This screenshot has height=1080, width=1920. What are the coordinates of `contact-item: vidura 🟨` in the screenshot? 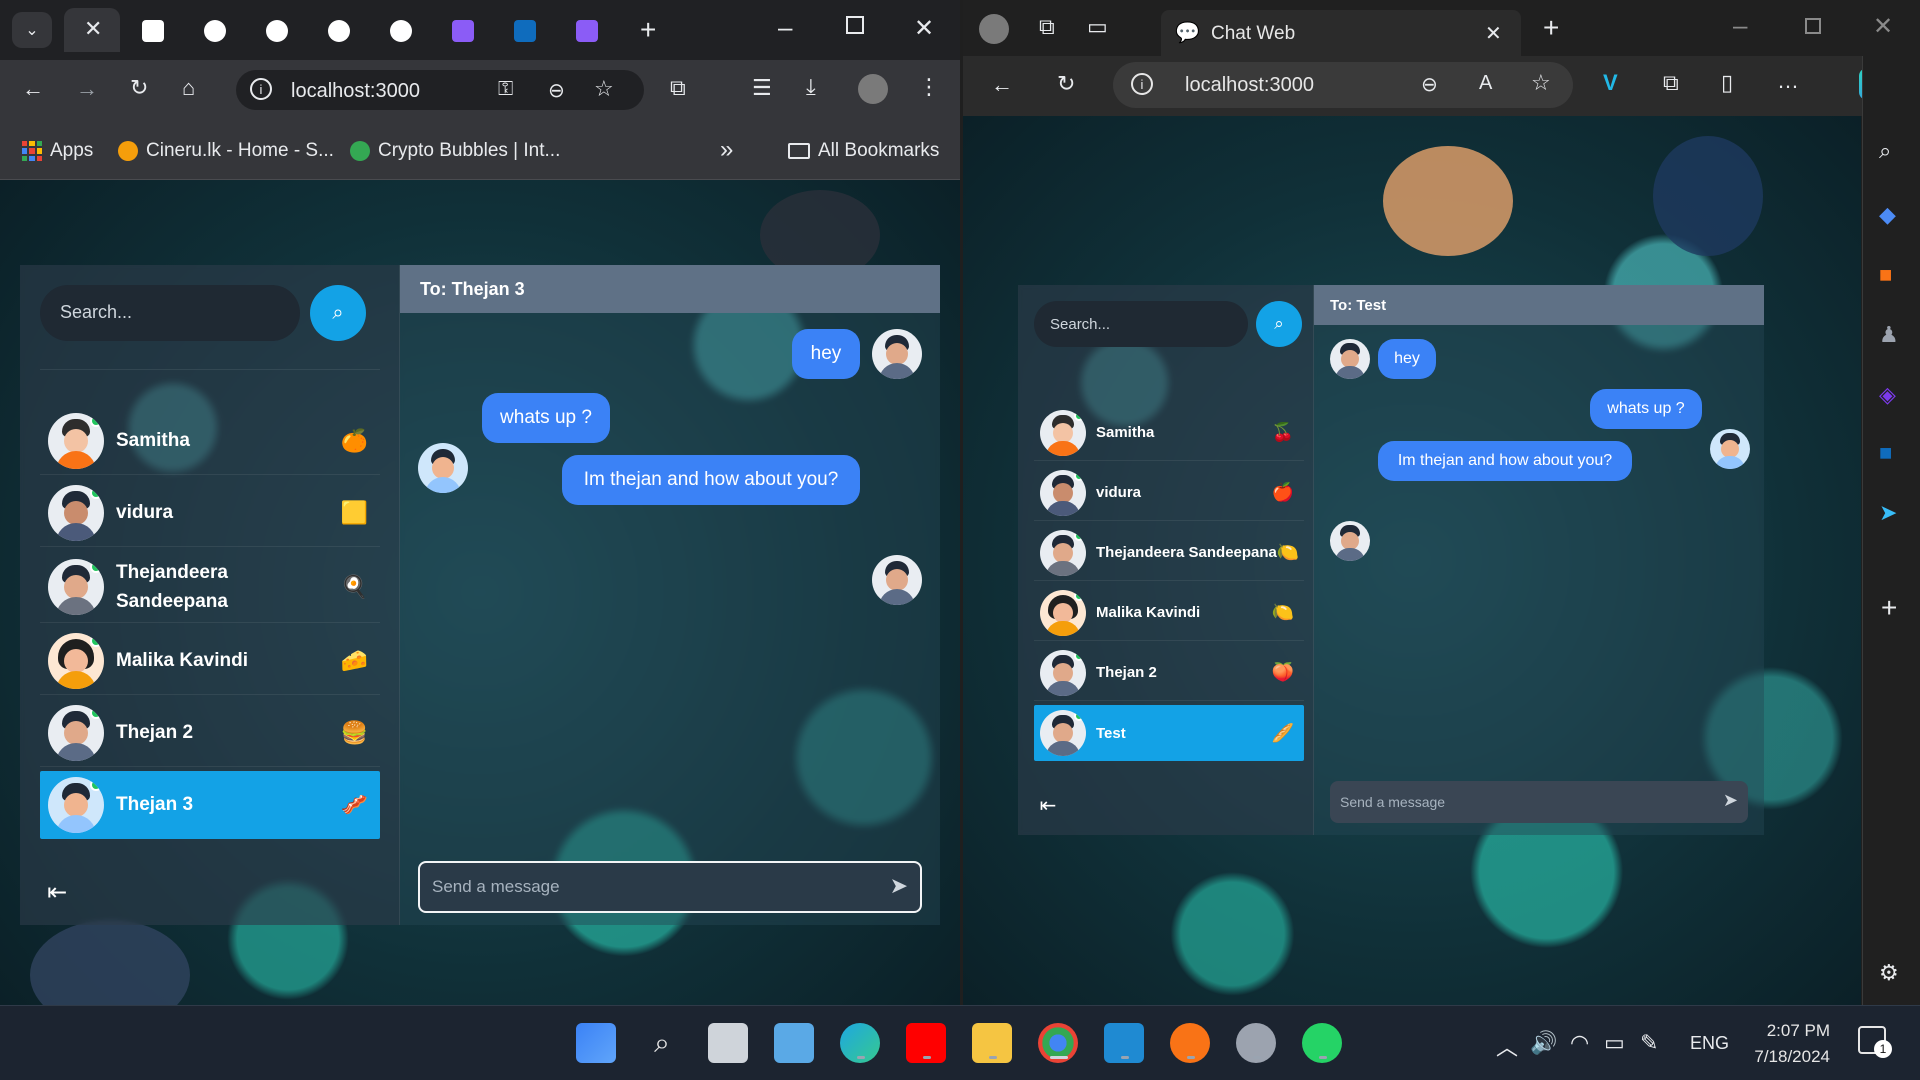 It's located at (210, 513).